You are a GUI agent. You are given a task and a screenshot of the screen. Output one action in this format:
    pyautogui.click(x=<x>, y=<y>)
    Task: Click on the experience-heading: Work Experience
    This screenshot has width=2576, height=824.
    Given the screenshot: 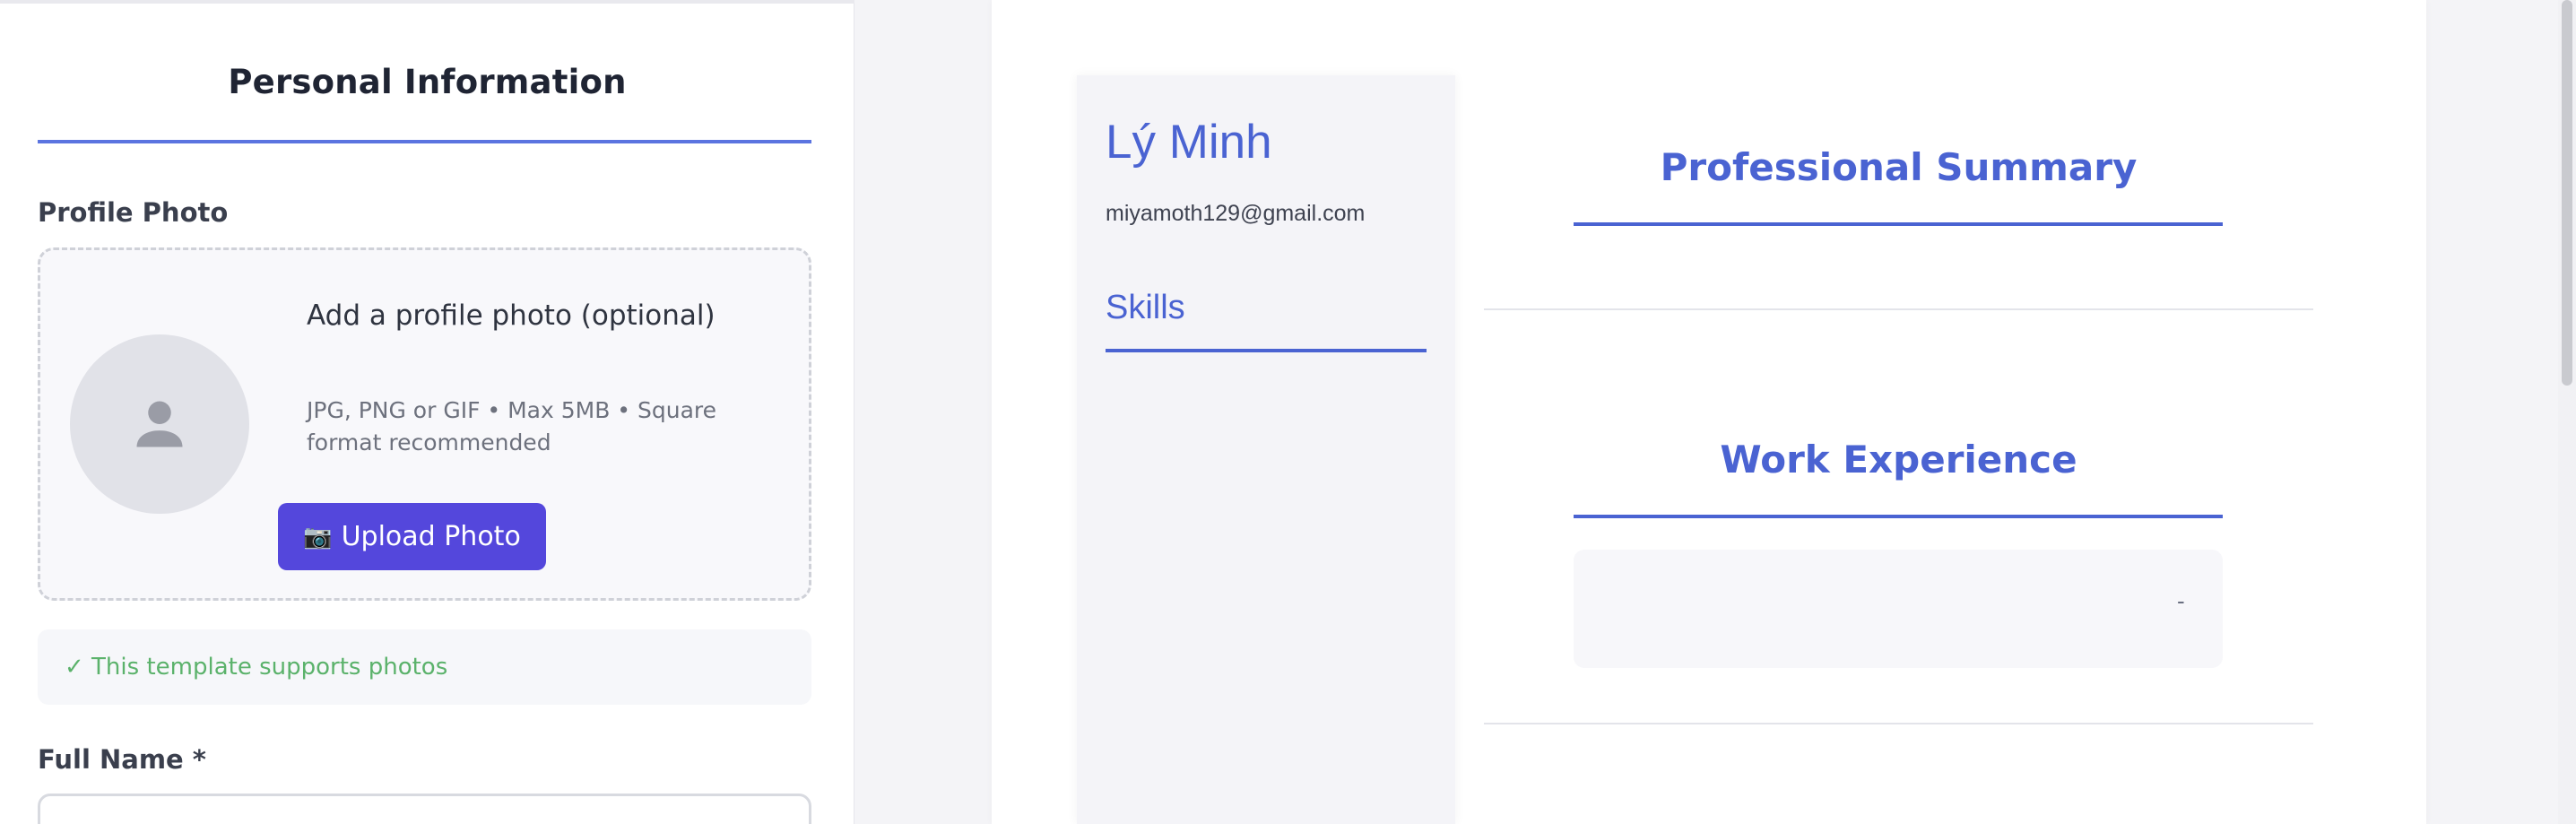 What is the action you would take?
    pyautogui.click(x=1898, y=459)
    